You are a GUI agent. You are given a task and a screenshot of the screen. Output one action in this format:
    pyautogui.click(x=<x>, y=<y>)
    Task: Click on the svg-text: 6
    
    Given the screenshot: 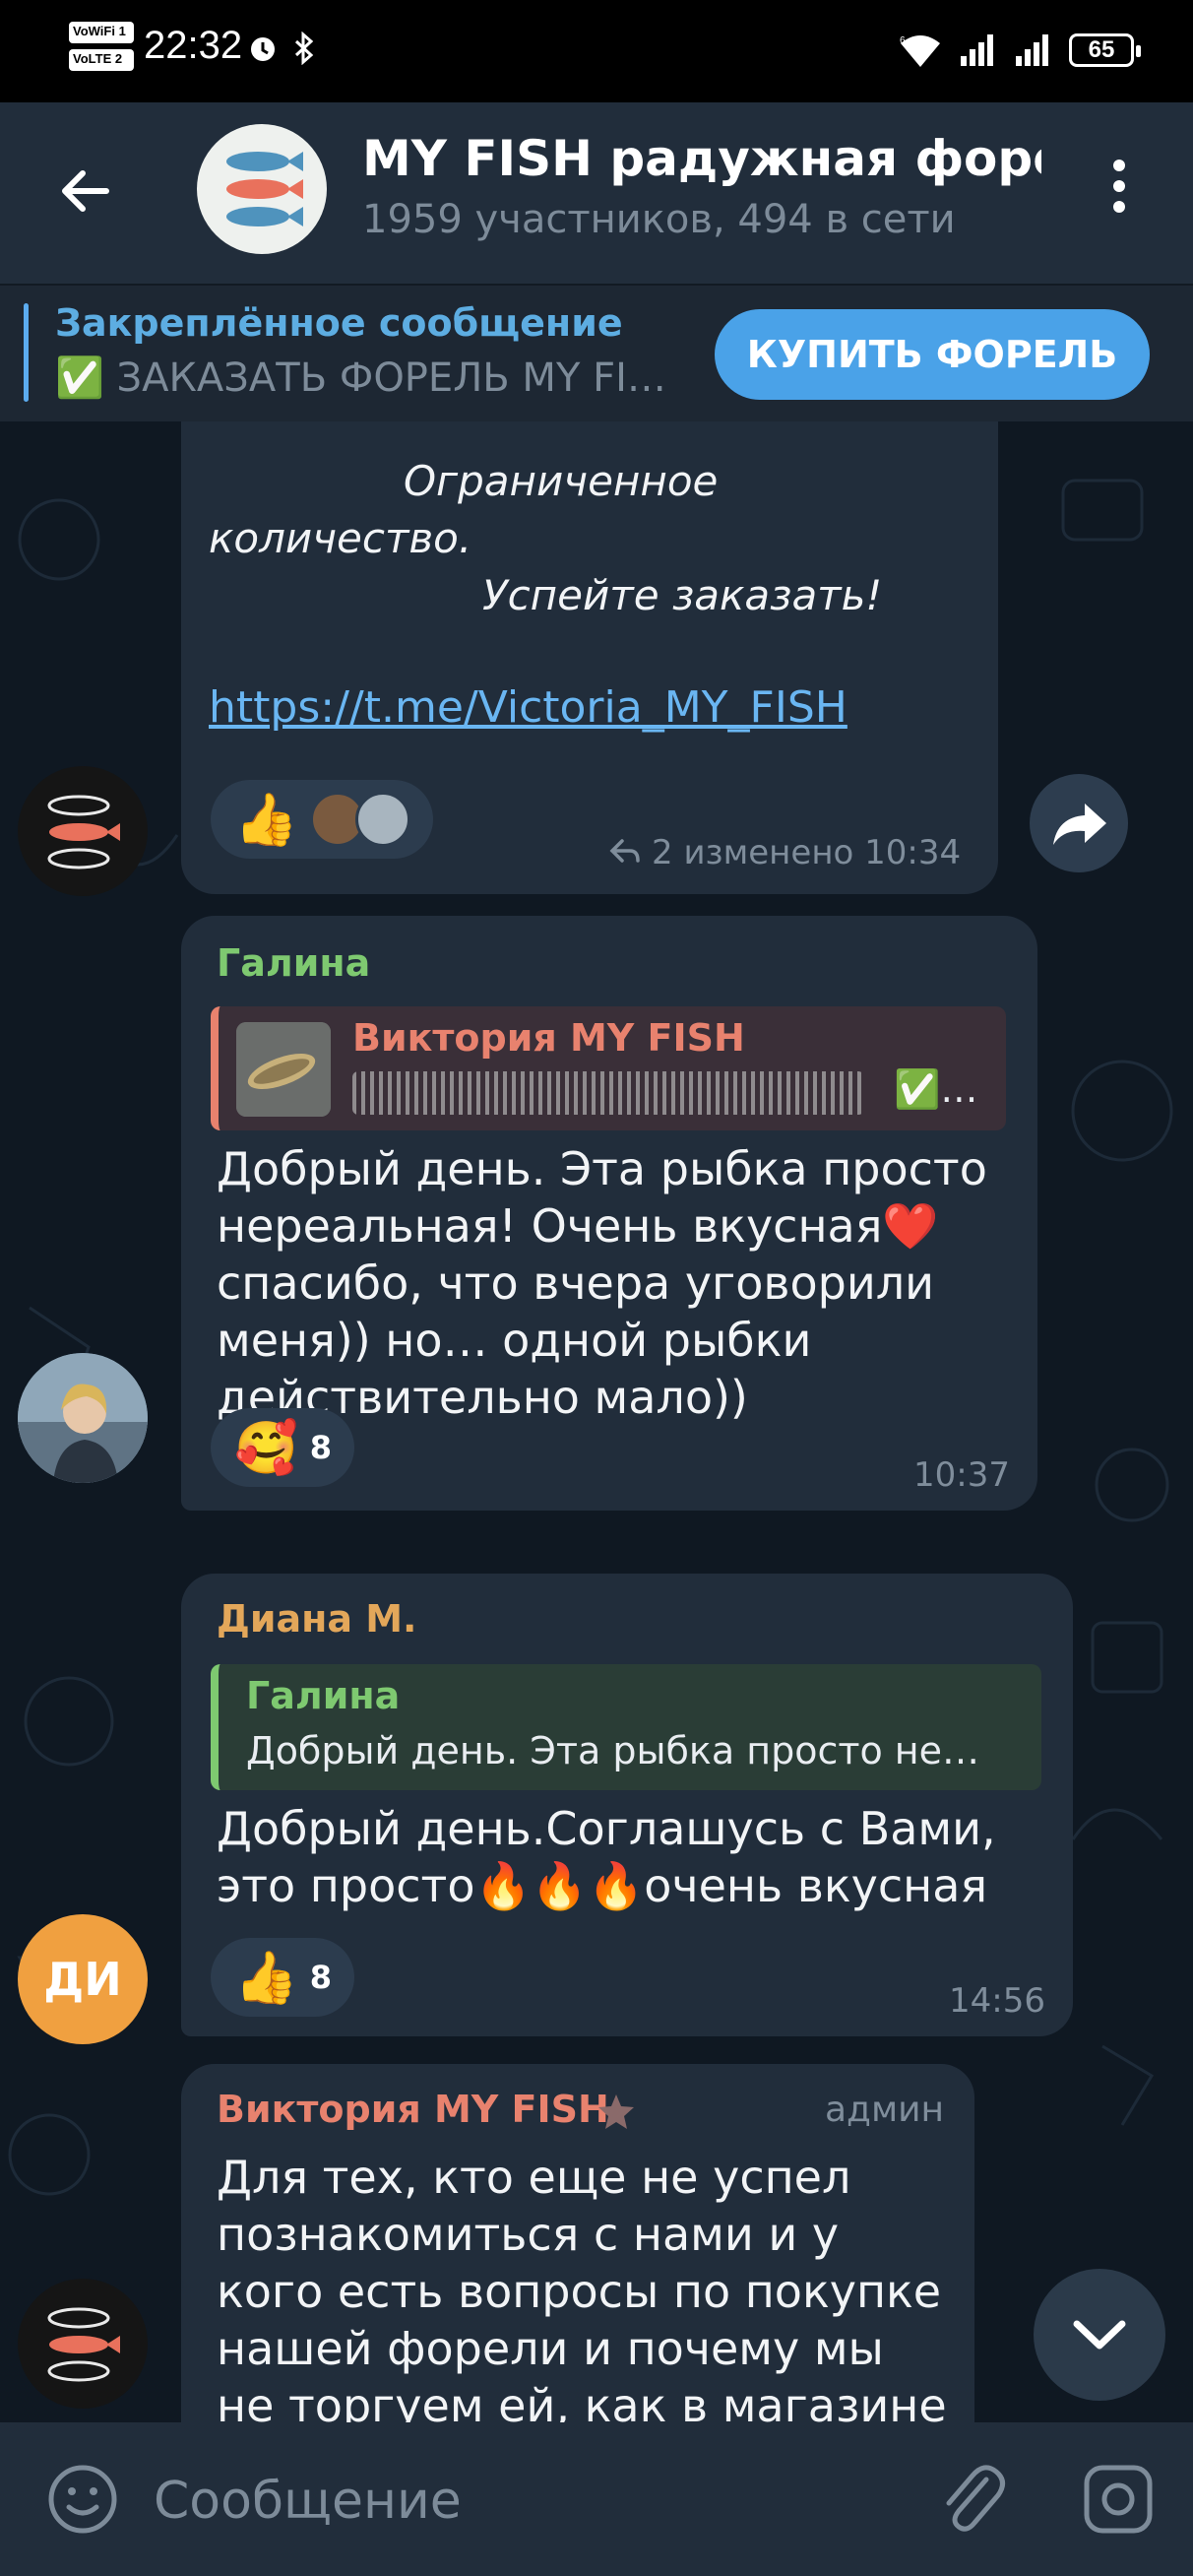 What is the action you would take?
    pyautogui.click(x=903, y=40)
    